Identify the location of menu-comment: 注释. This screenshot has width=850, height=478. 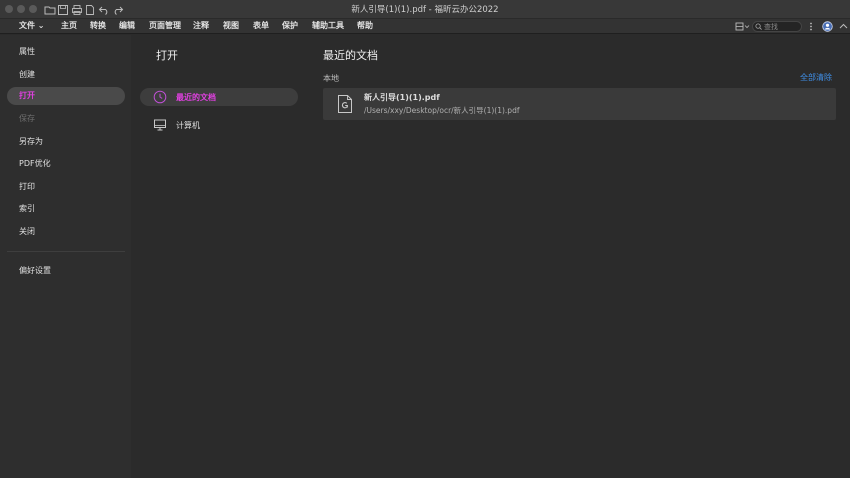
(201, 25).